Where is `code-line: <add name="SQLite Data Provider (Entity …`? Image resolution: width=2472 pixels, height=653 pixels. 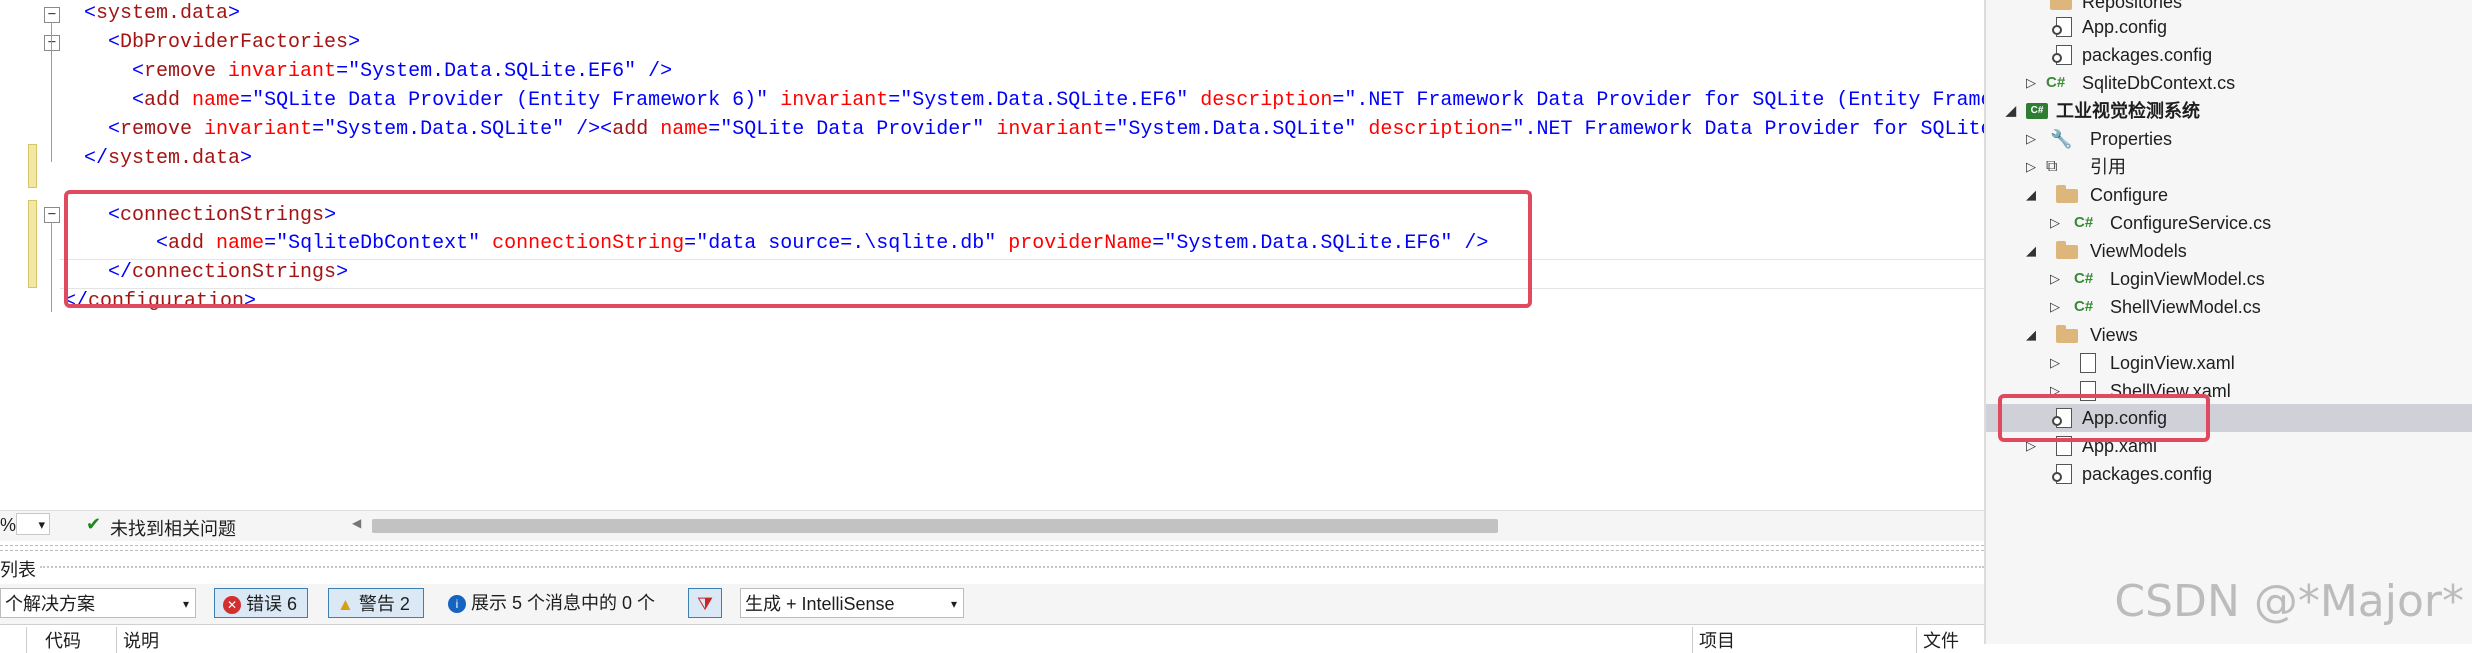
code-line: <add name="SQLite Data Provider (Entity … is located at coordinates (1058, 100).